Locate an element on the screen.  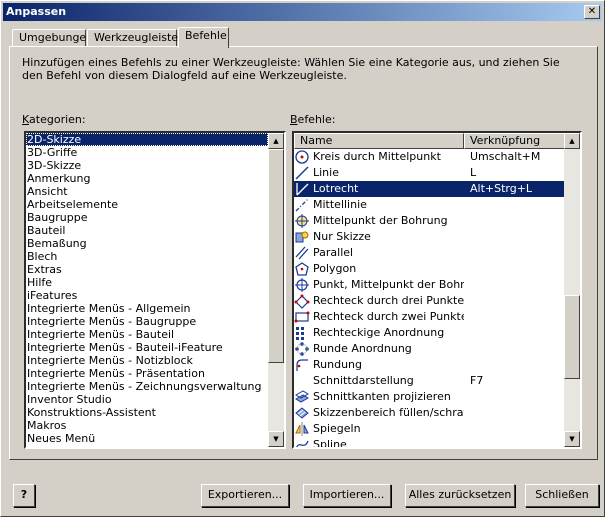
reset-all-button: Alles zurücksetzen is located at coordinates (460, 495).